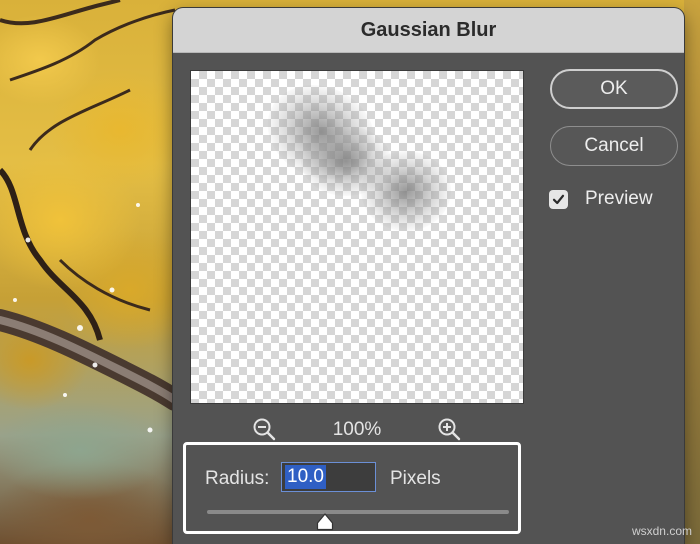 This screenshot has width=700, height=544. I want to click on zoom-level: 100%, so click(357, 429).